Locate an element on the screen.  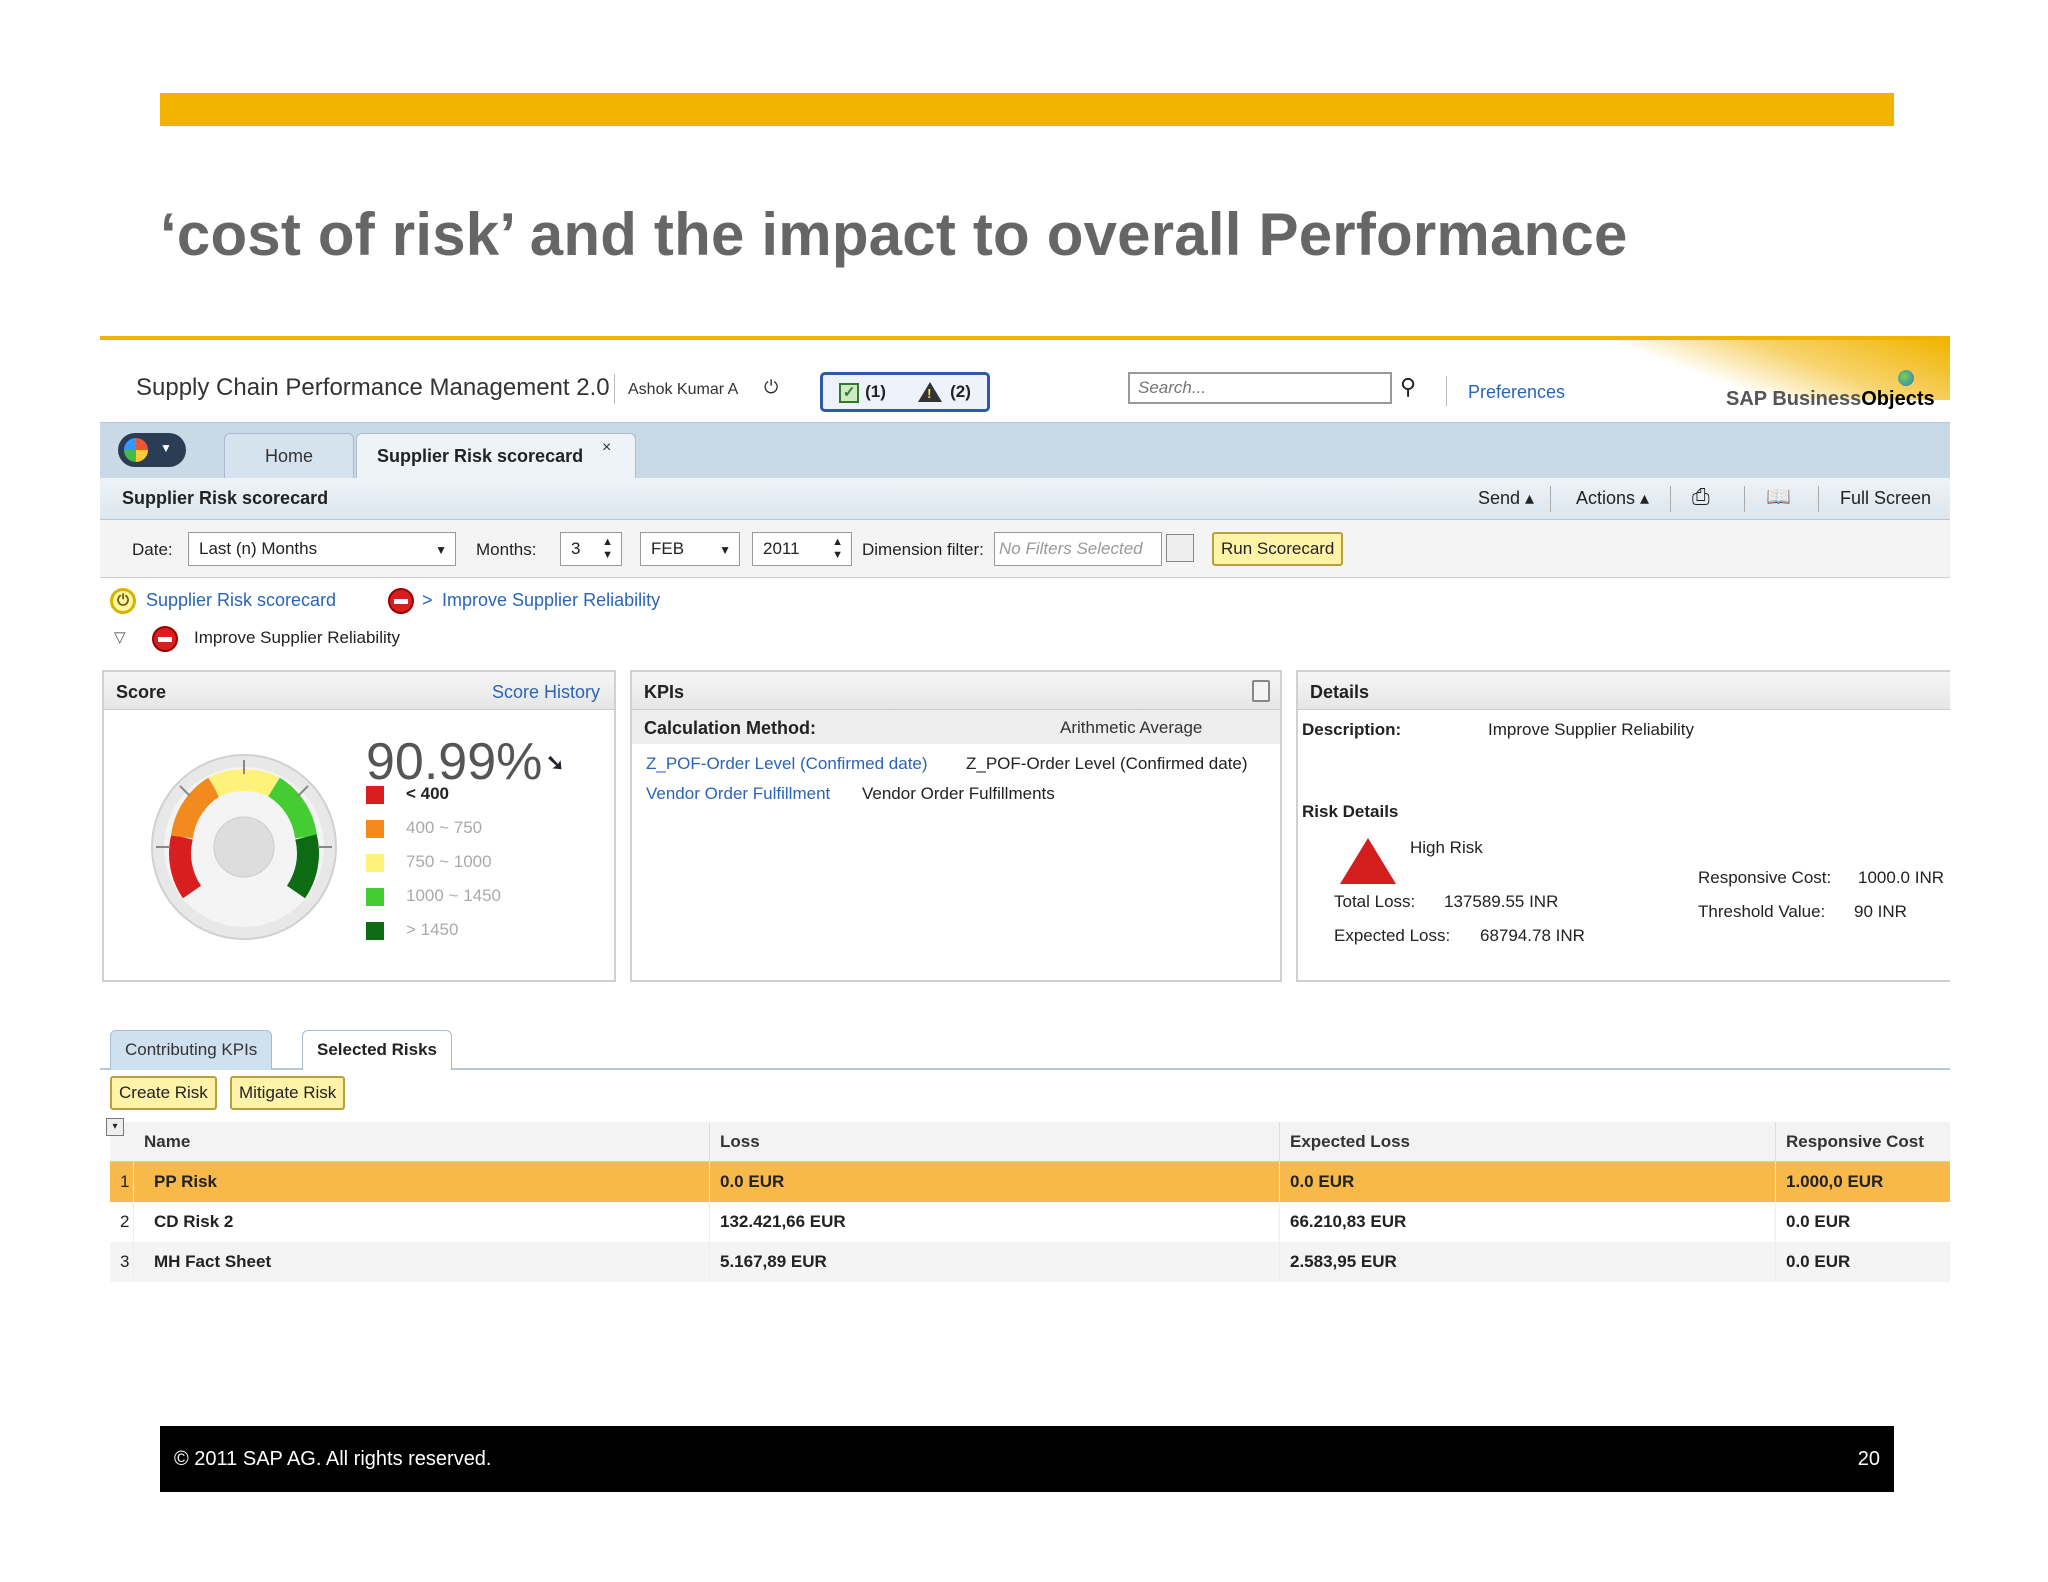
panel-title: Score is located at coordinates (141, 692).